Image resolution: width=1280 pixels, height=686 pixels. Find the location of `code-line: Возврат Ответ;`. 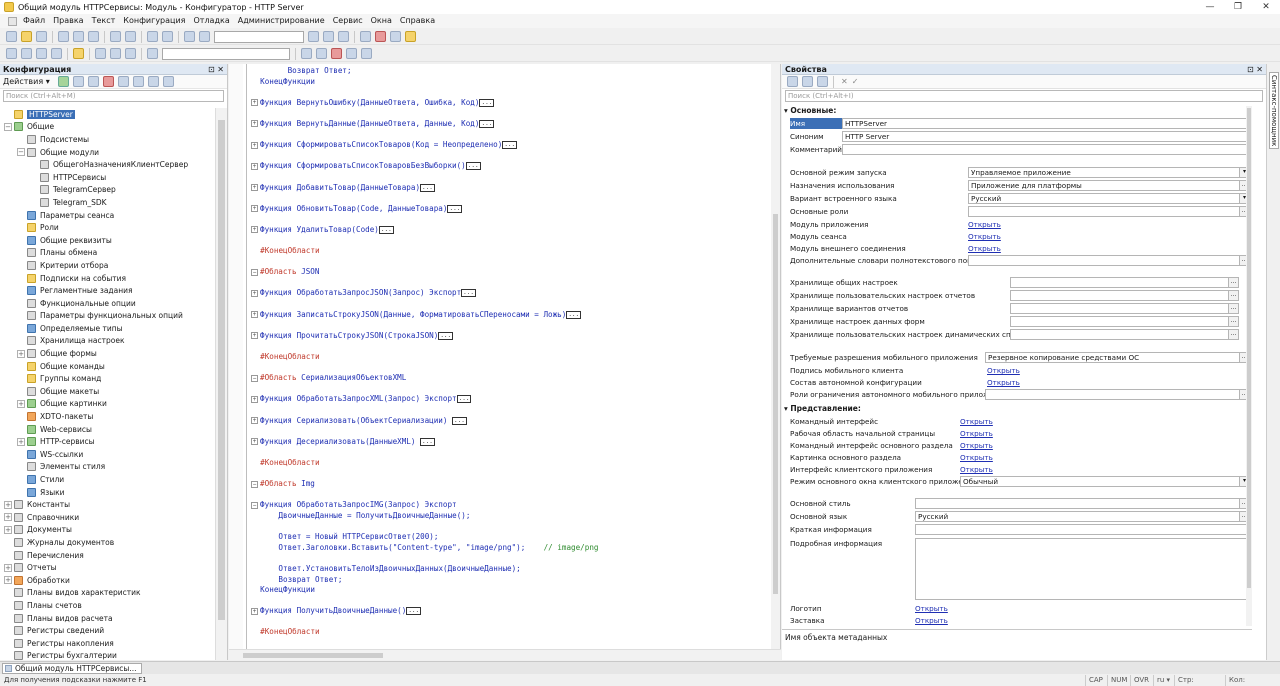

code-line: Возврат Ответ; is located at coordinates (508, 580).